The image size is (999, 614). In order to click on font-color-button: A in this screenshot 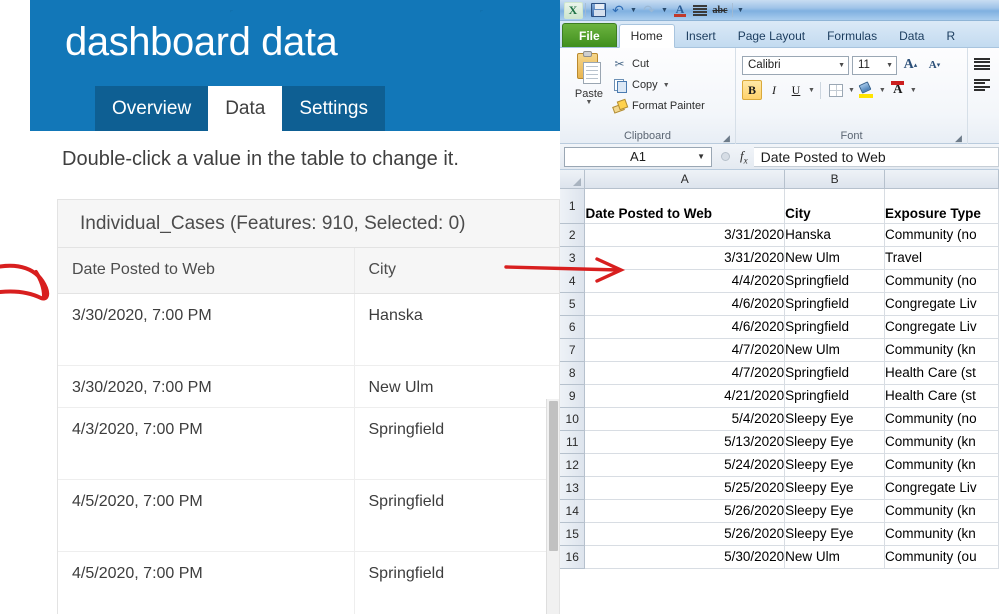, I will do `click(898, 90)`.